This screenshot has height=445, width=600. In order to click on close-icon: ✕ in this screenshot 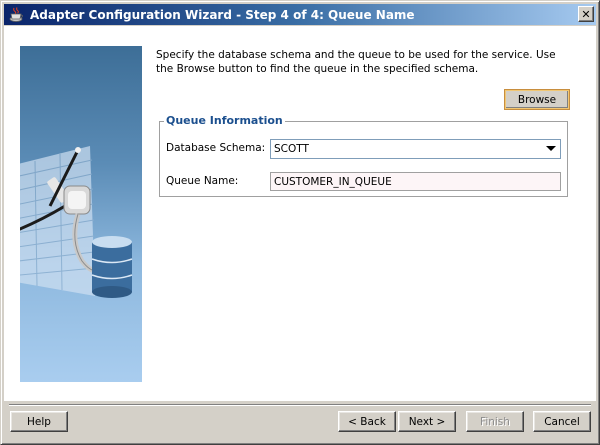, I will do `click(586, 14)`.